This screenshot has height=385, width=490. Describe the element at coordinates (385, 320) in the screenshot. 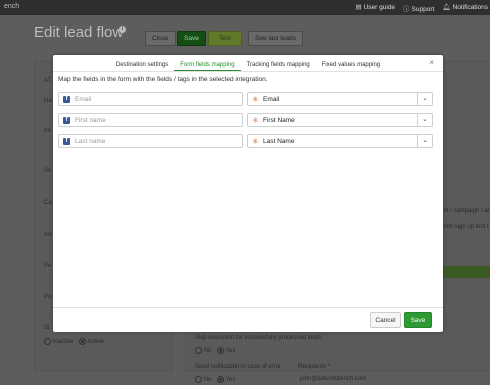

I see `cancel-button: Cancel` at that location.